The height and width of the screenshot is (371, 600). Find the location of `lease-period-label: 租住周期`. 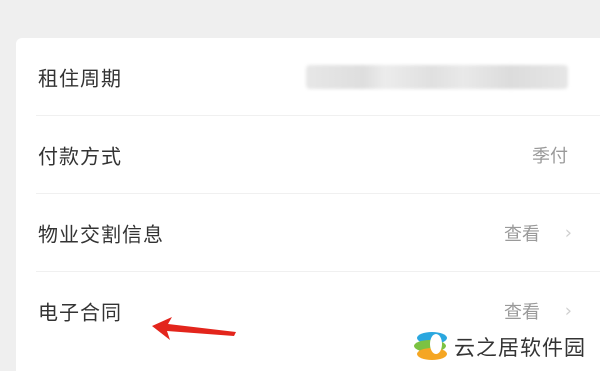

lease-period-label: 租住周期 is located at coordinates (80, 78).